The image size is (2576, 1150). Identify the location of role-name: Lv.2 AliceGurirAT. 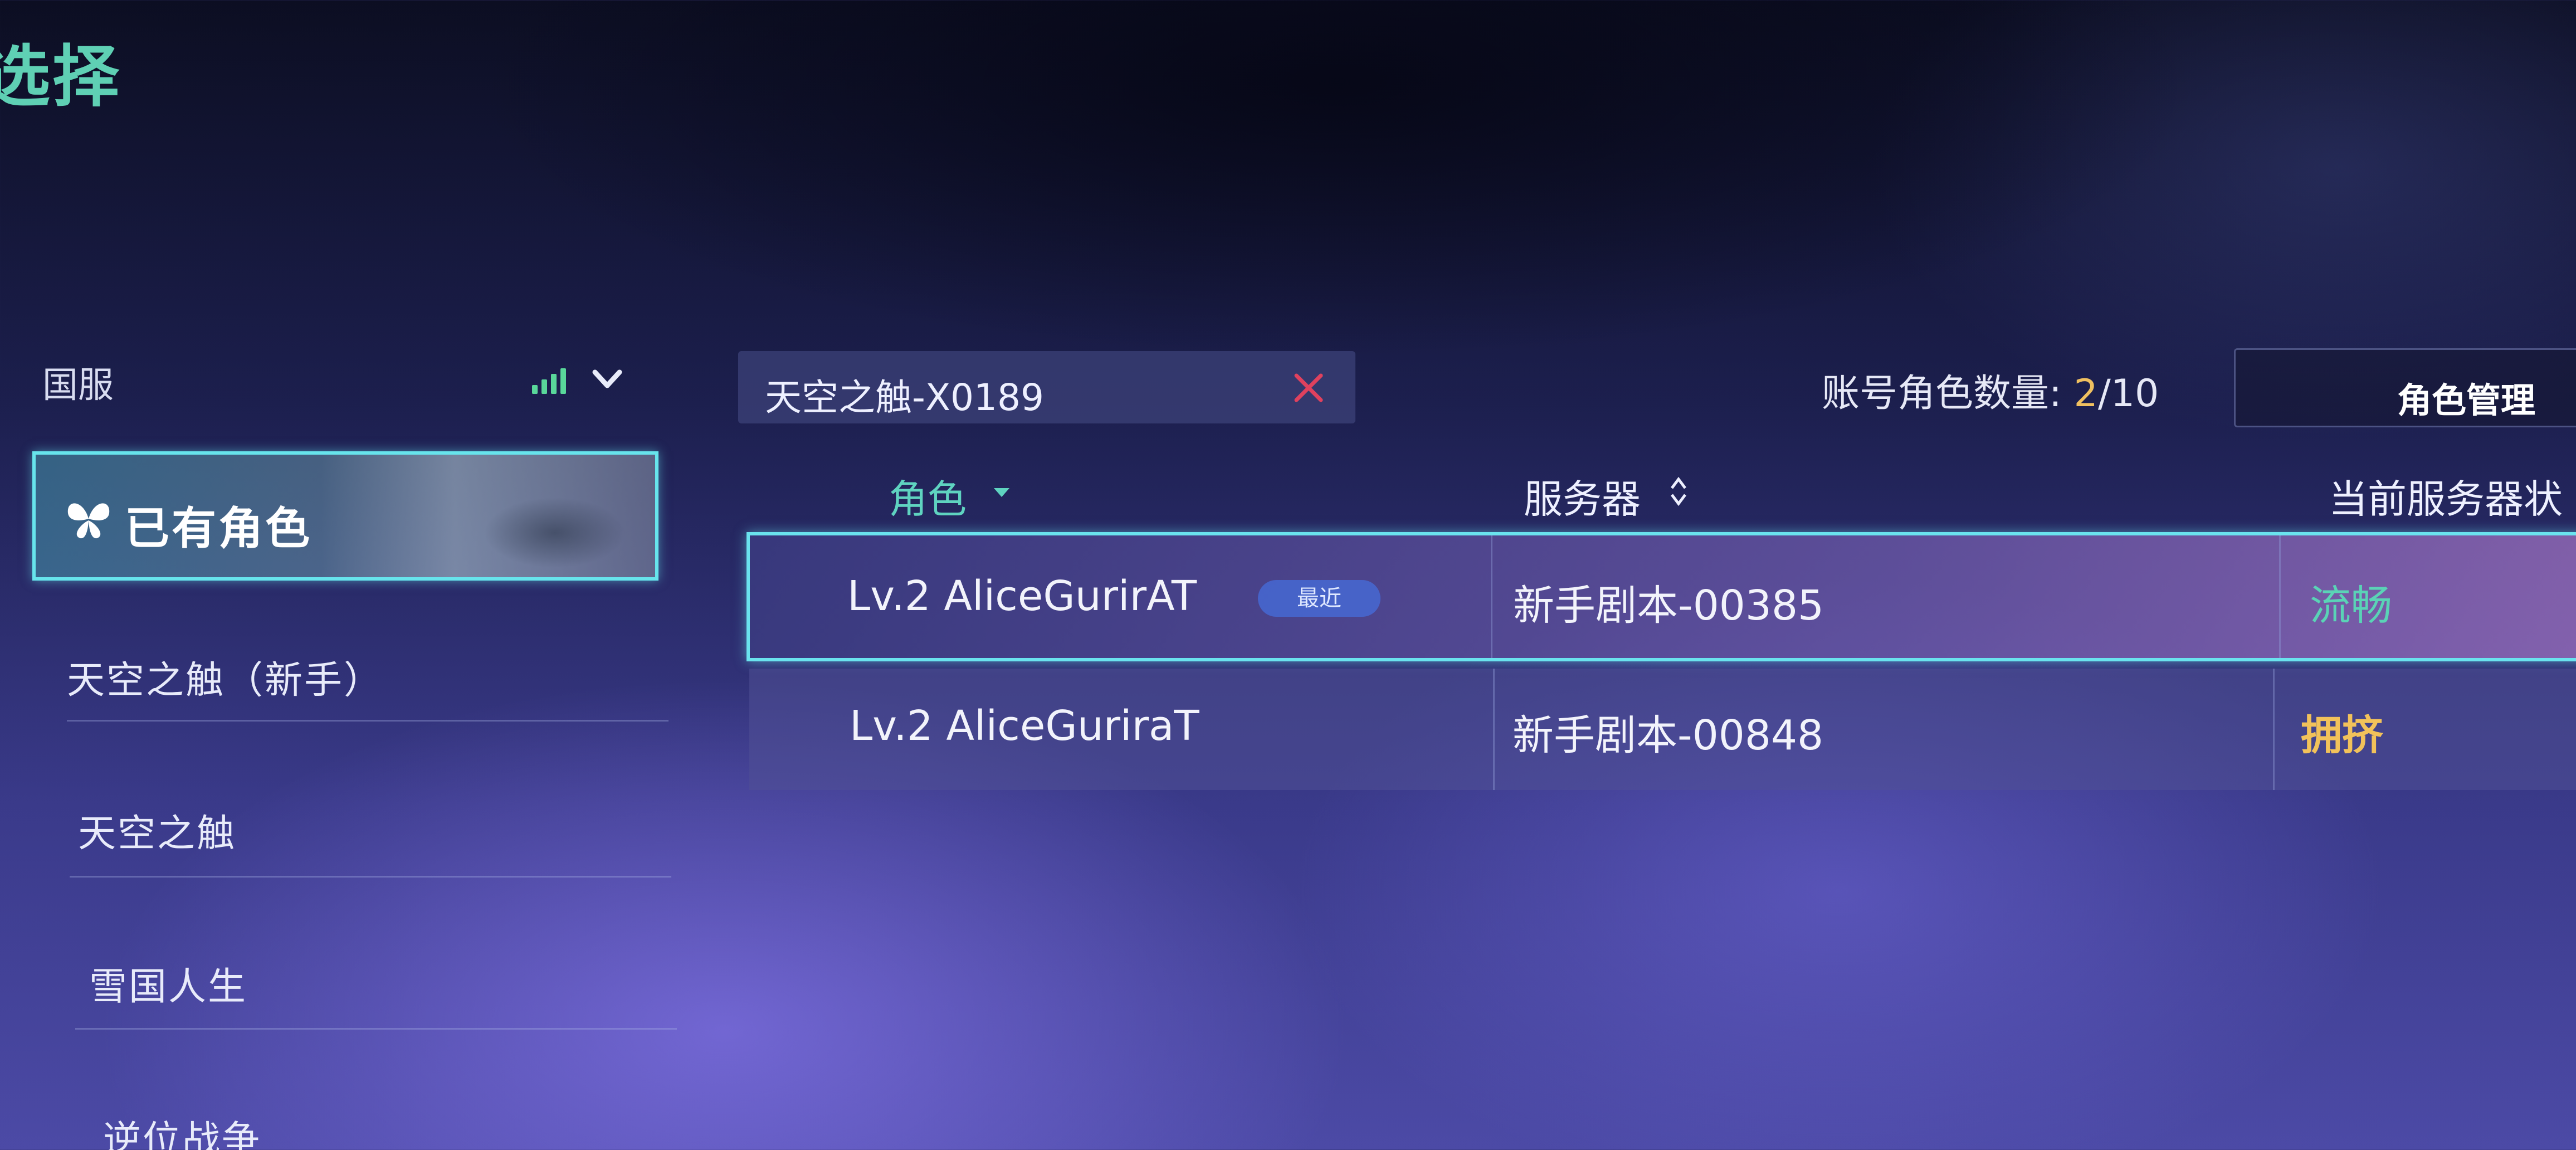
(1022, 596).